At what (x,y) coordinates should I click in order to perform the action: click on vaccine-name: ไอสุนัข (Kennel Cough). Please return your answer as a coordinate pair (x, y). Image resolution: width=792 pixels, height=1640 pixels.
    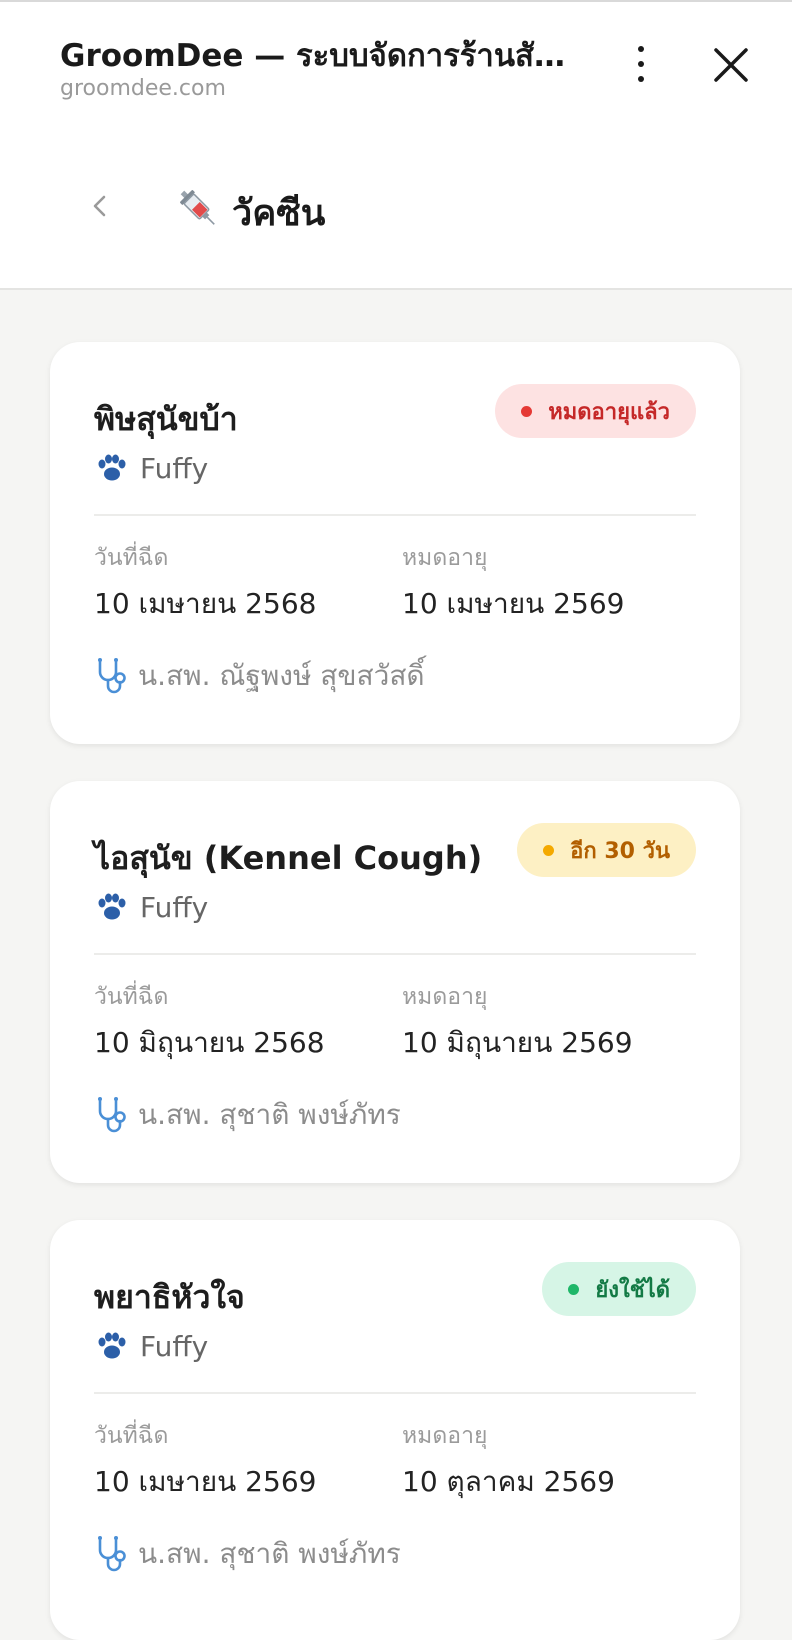
    Looking at the image, I should click on (288, 858).